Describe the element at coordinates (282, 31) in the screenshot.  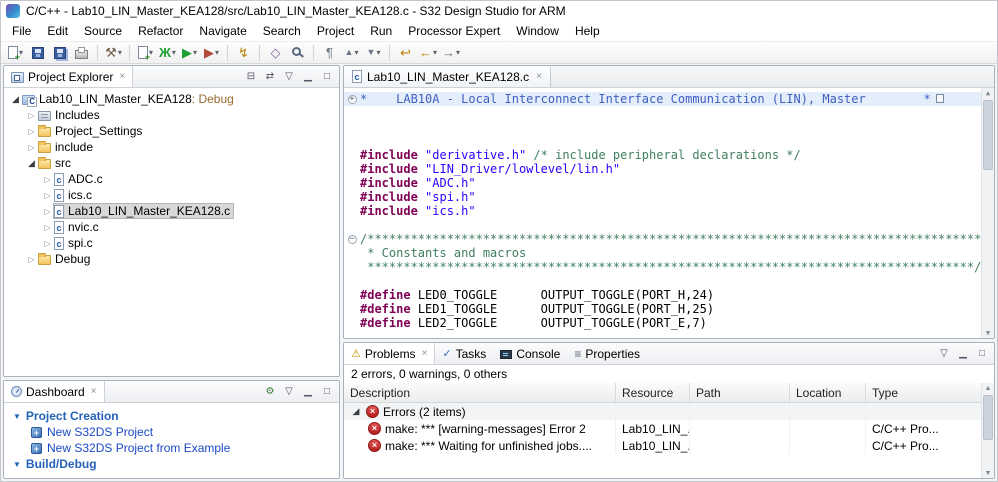
I see `menu-search: Search` at that location.